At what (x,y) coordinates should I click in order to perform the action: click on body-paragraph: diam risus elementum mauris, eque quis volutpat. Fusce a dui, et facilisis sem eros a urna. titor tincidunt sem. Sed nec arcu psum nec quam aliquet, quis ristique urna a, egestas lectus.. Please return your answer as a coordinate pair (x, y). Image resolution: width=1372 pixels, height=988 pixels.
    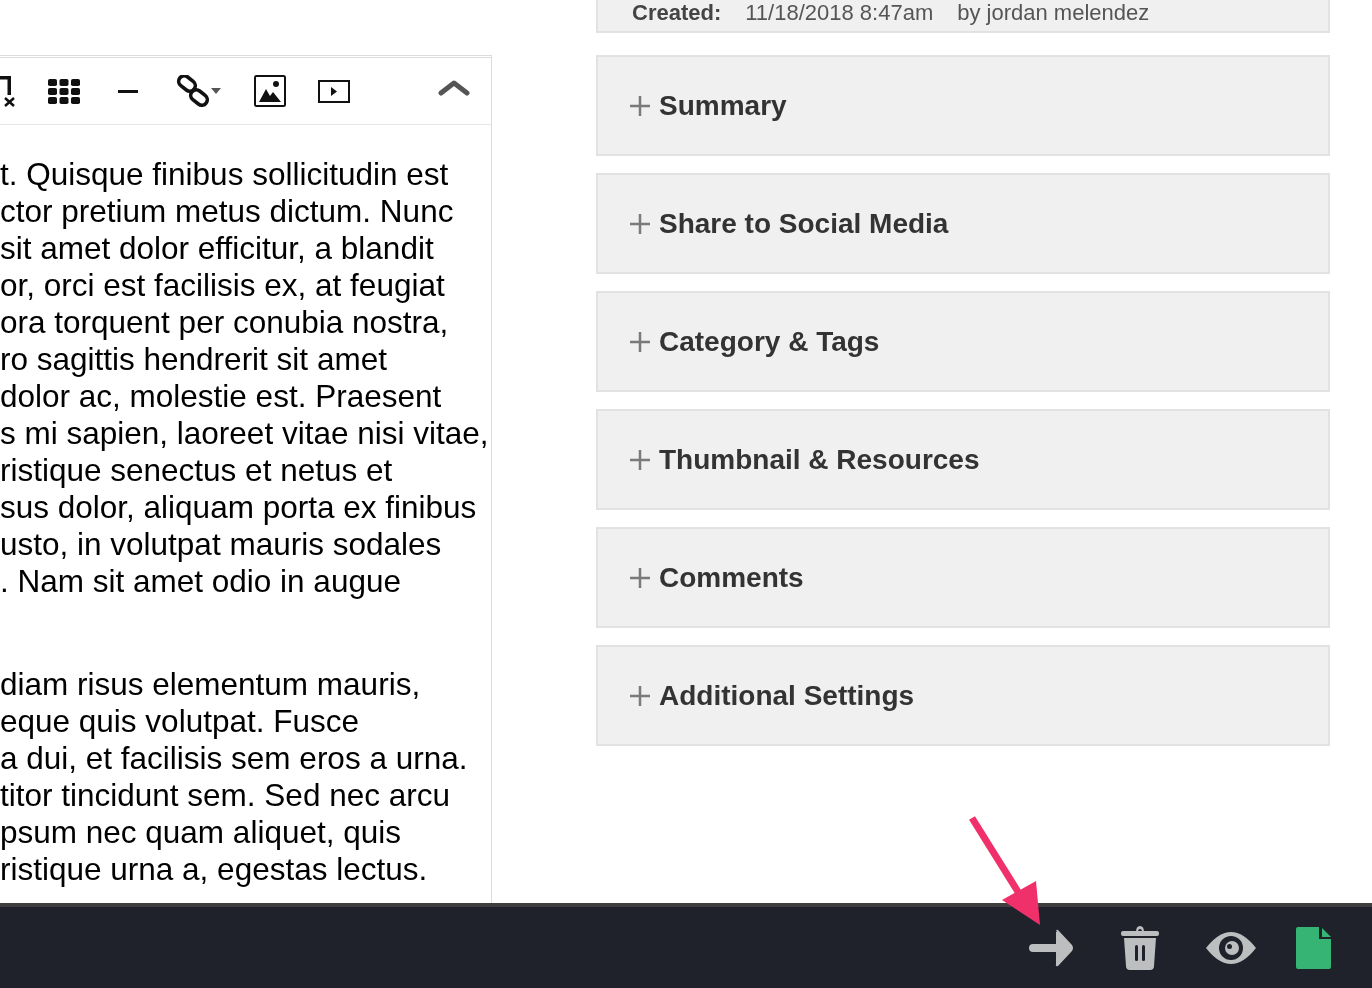
    Looking at the image, I should click on (234, 777).